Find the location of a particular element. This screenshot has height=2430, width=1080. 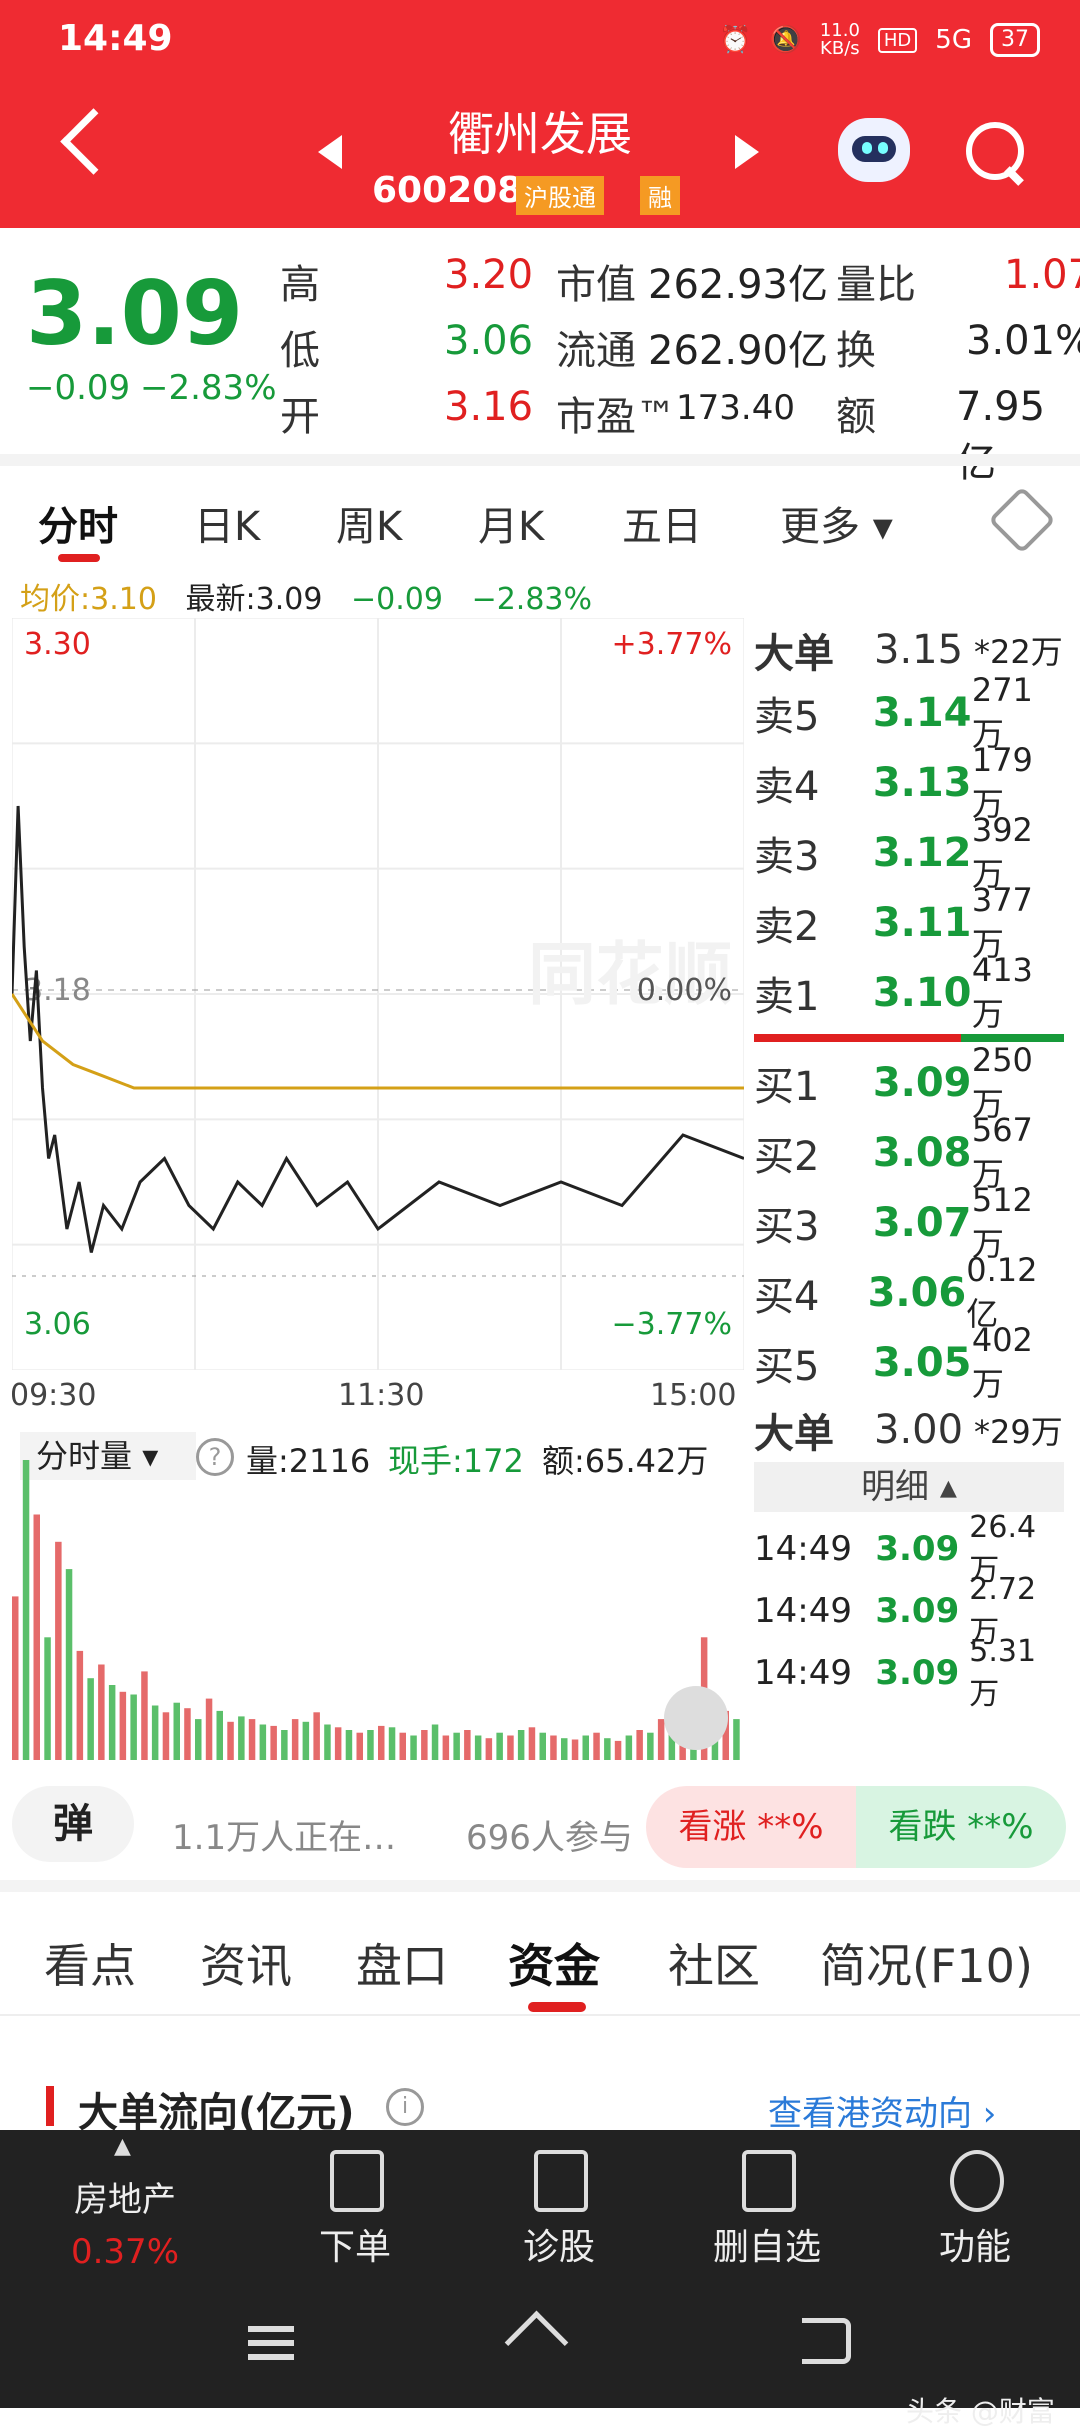

ask-row-5: 卖1 3.10 413万 is located at coordinates (909, 992).